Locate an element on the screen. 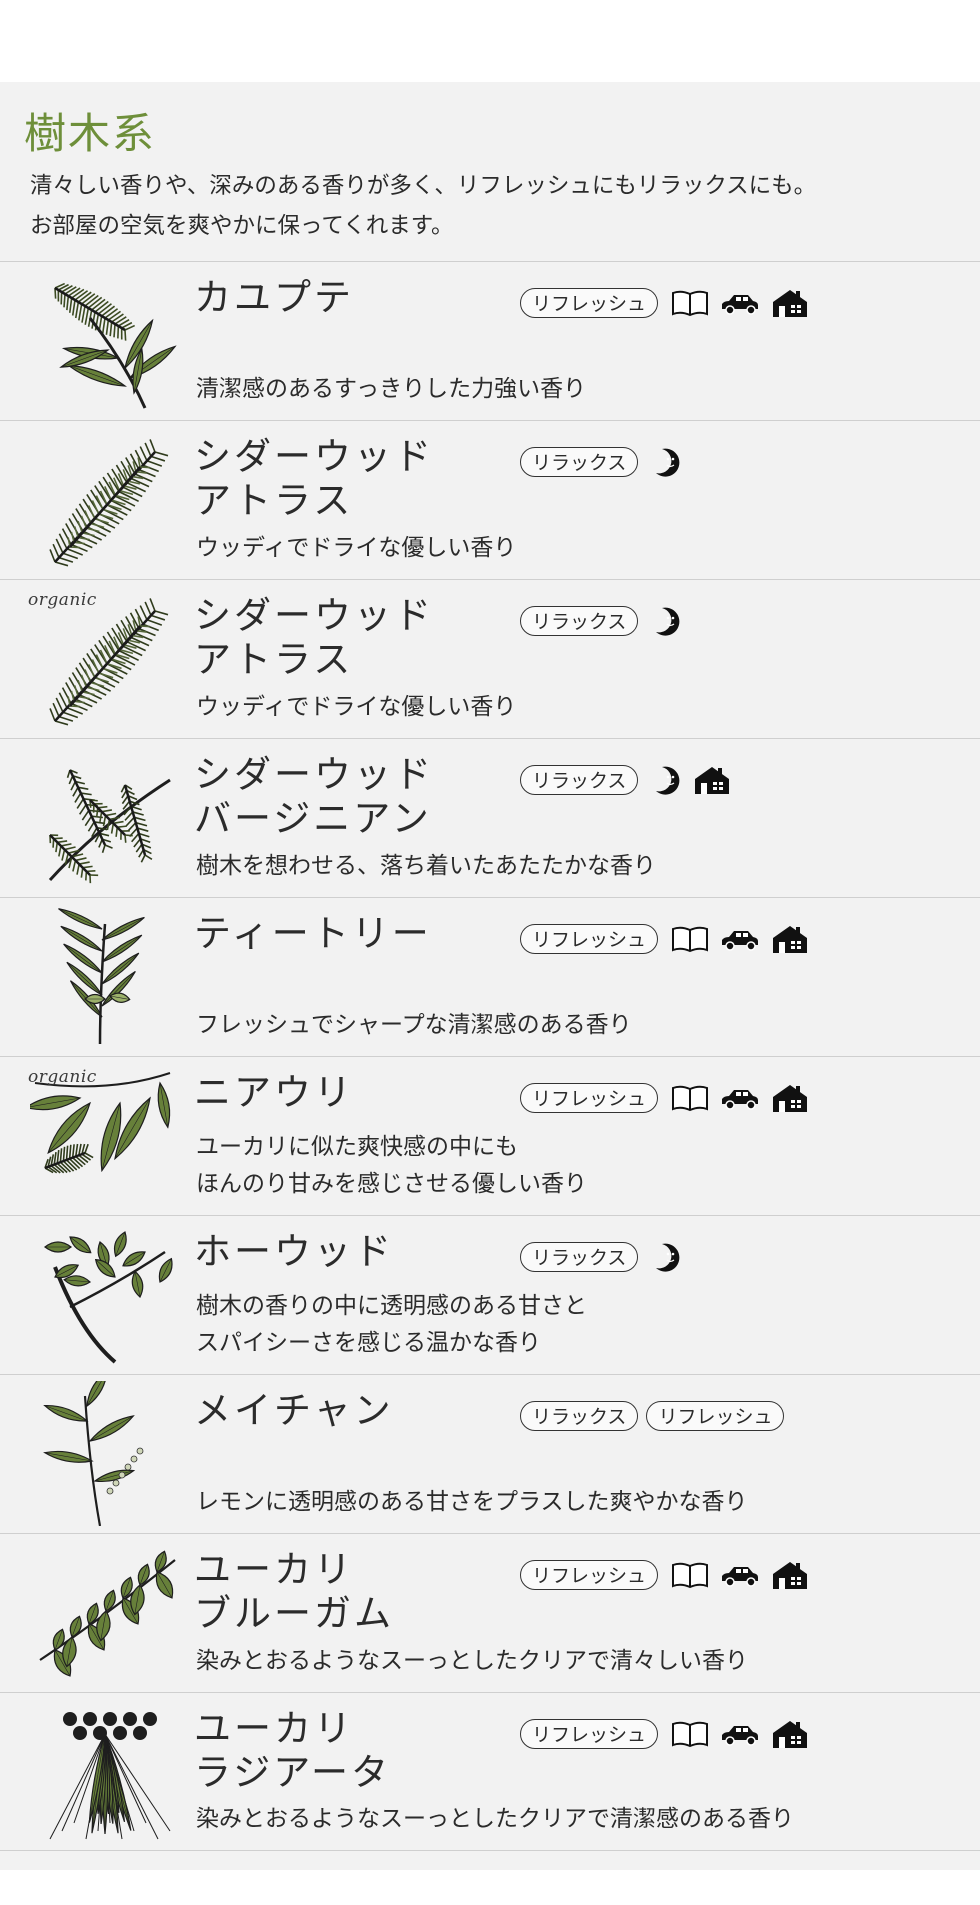 The image size is (980, 1905). oil-name: メイチャン is located at coordinates (294, 1411).